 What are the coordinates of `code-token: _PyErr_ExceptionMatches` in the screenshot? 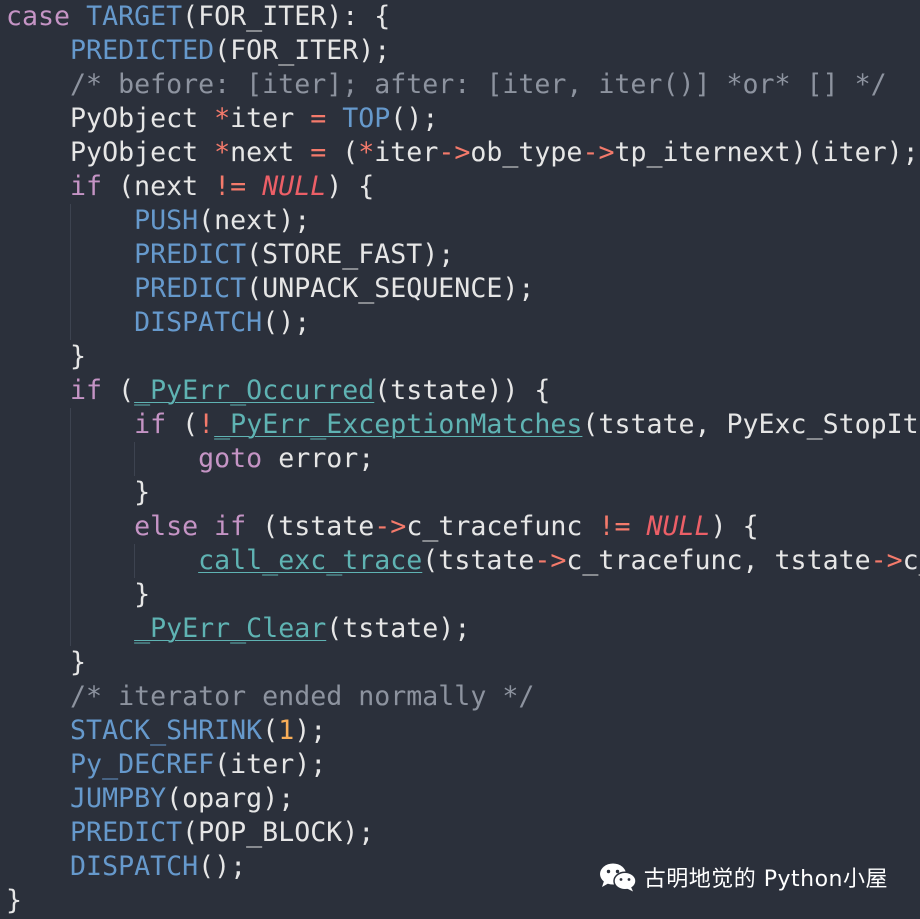 It's located at (398, 424).